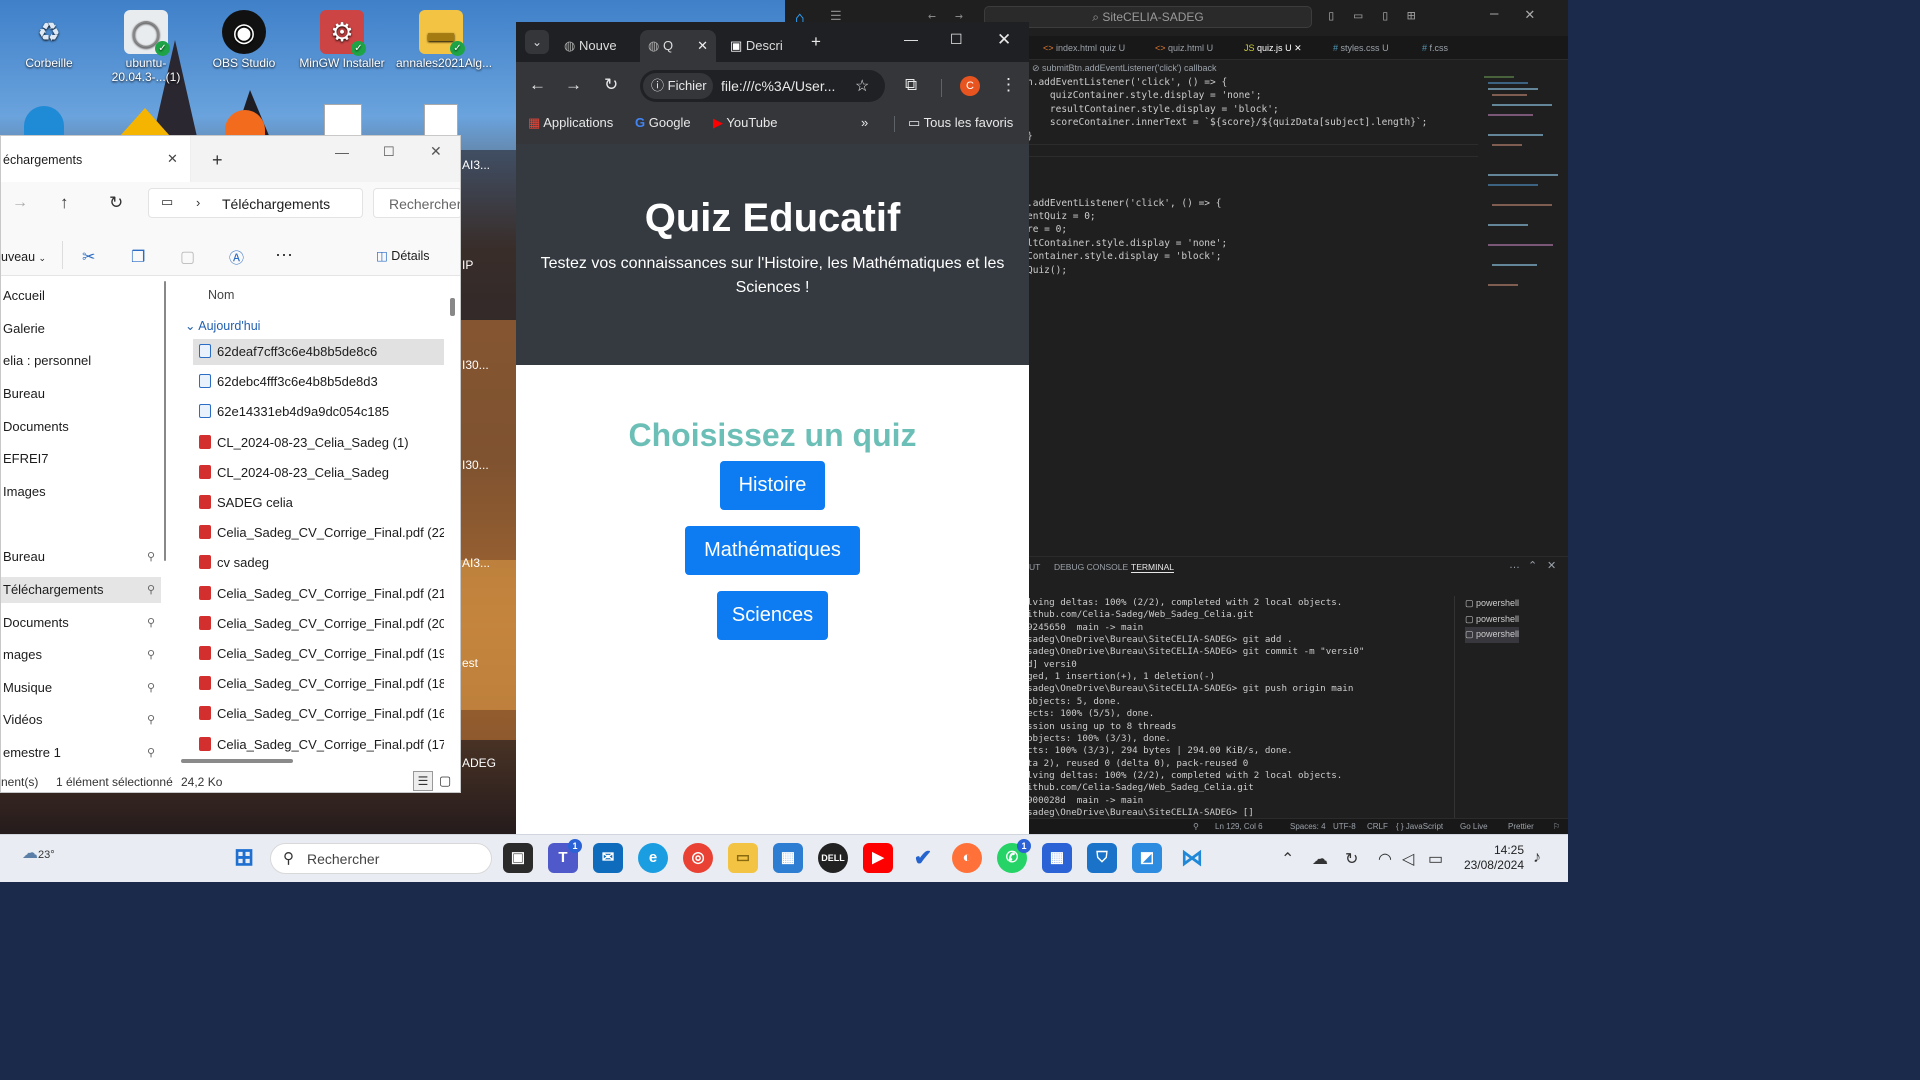  Describe the element at coordinates (96, 159) in the screenshot. I see `explorer-tab: échargements ✕` at that location.